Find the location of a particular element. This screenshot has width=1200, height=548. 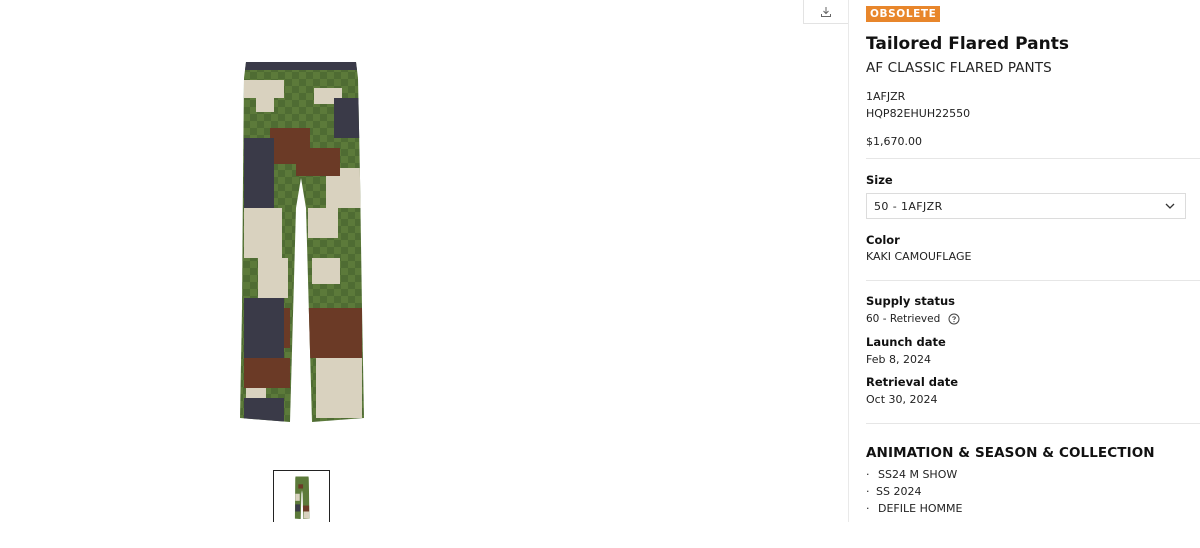

product-sku: HQP82EHUH22550 is located at coordinates (918, 113).